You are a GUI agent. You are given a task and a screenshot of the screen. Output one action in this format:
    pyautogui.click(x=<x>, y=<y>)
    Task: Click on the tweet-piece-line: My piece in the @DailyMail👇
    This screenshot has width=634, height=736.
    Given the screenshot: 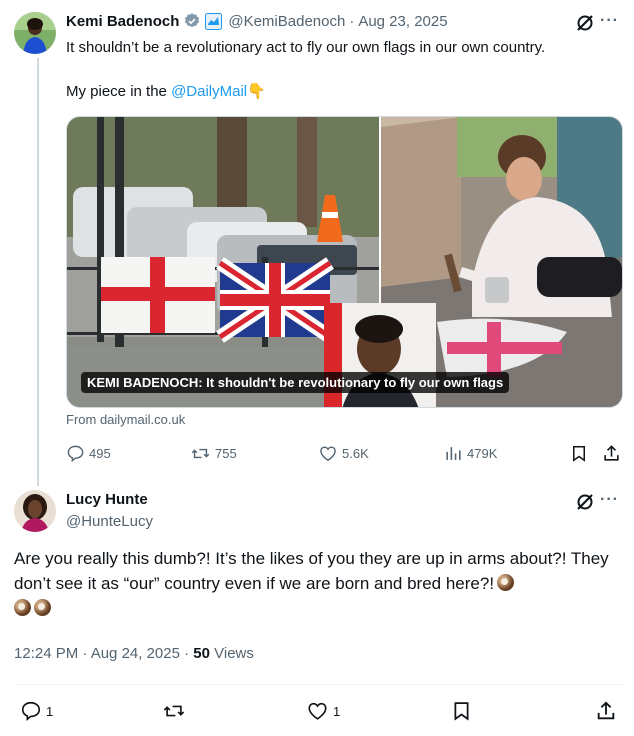 What is the action you would take?
    pyautogui.click(x=166, y=92)
    